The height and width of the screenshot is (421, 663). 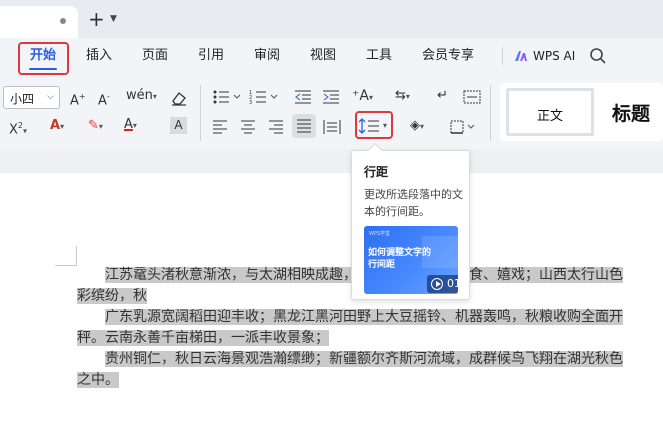 I want to click on distribute-align-icon, so click(x=332, y=127).